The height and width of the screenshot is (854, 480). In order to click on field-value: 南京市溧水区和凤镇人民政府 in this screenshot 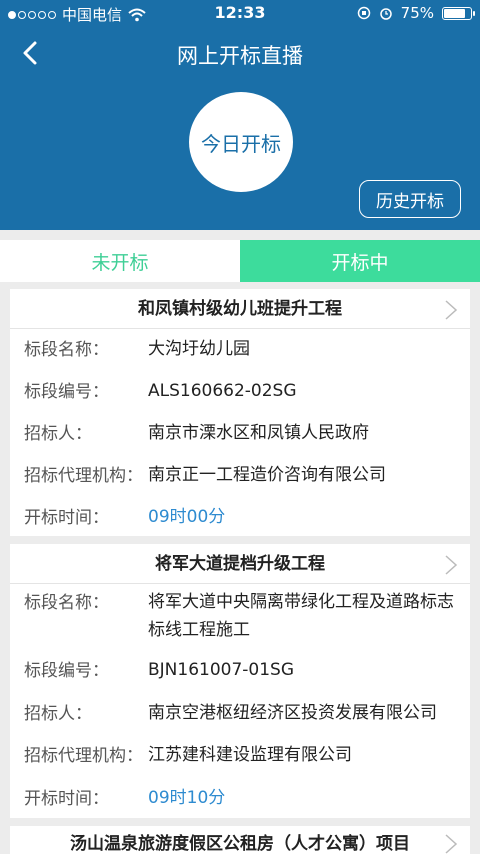, I will do `click(258, 433)`.